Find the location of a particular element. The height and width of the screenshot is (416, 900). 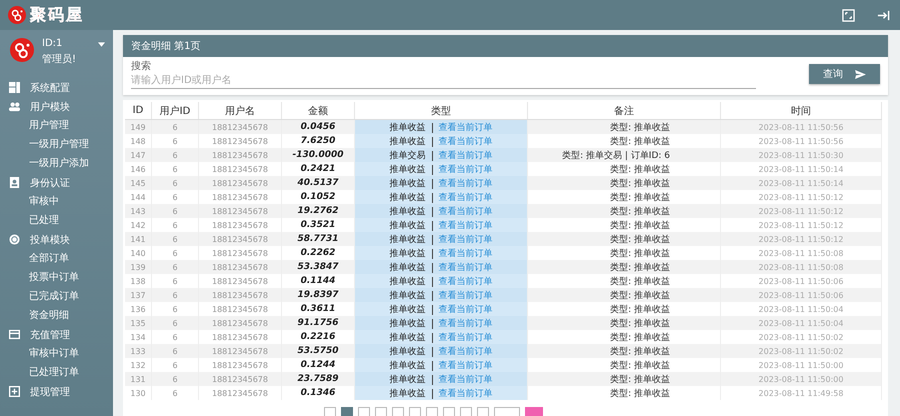

sidebar-item: 审核中订单 is located at coordinates (56, 353).